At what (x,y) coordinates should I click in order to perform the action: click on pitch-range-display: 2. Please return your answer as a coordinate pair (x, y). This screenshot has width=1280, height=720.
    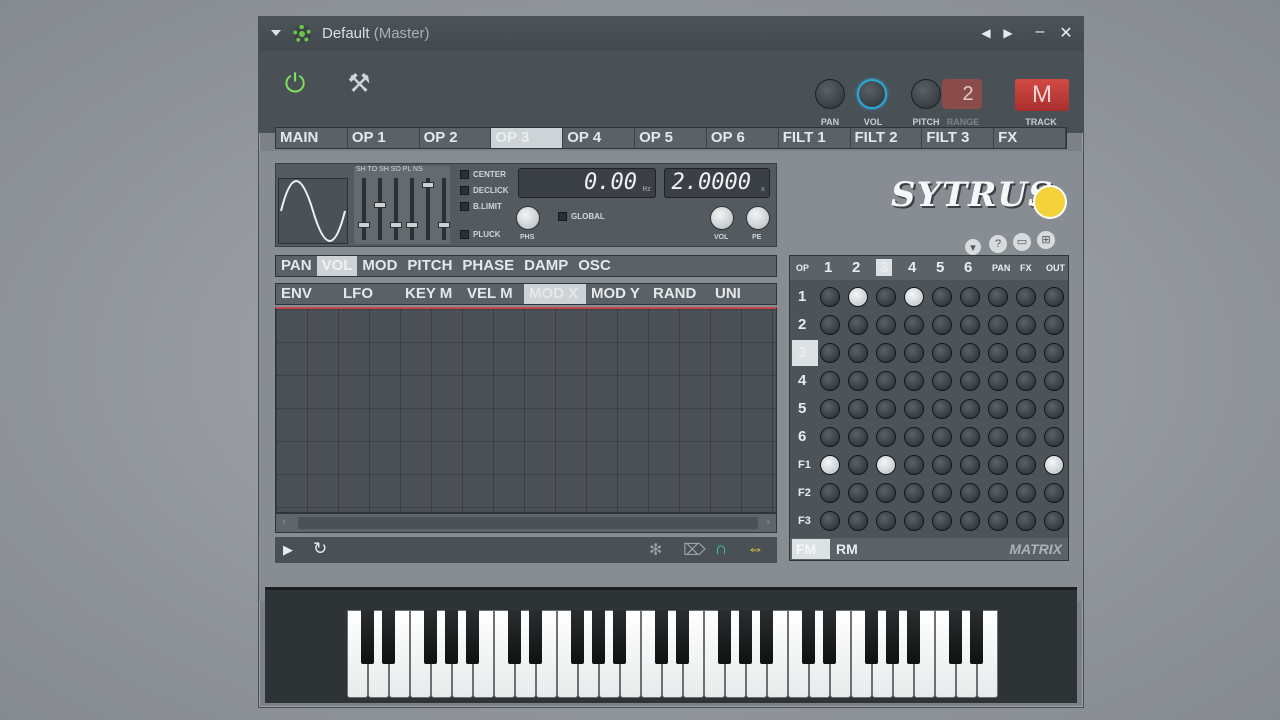
    Looking at the image, I should click on (962, 94).